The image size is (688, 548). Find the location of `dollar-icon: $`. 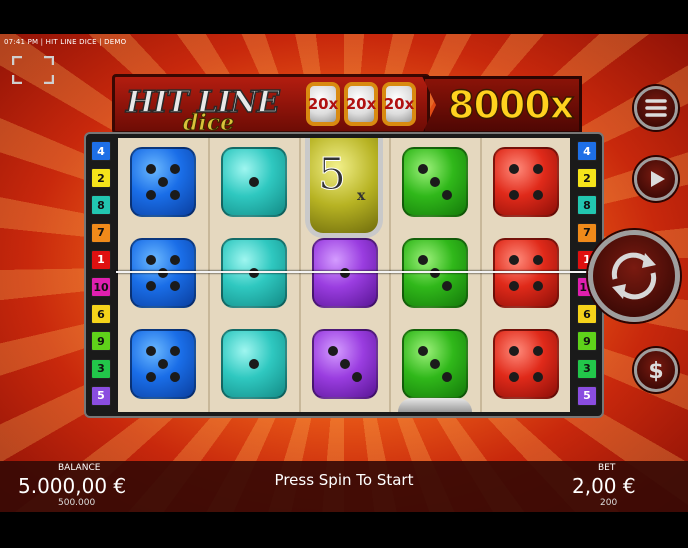

dollar-icon: $ is located at coordinates (655, 371).